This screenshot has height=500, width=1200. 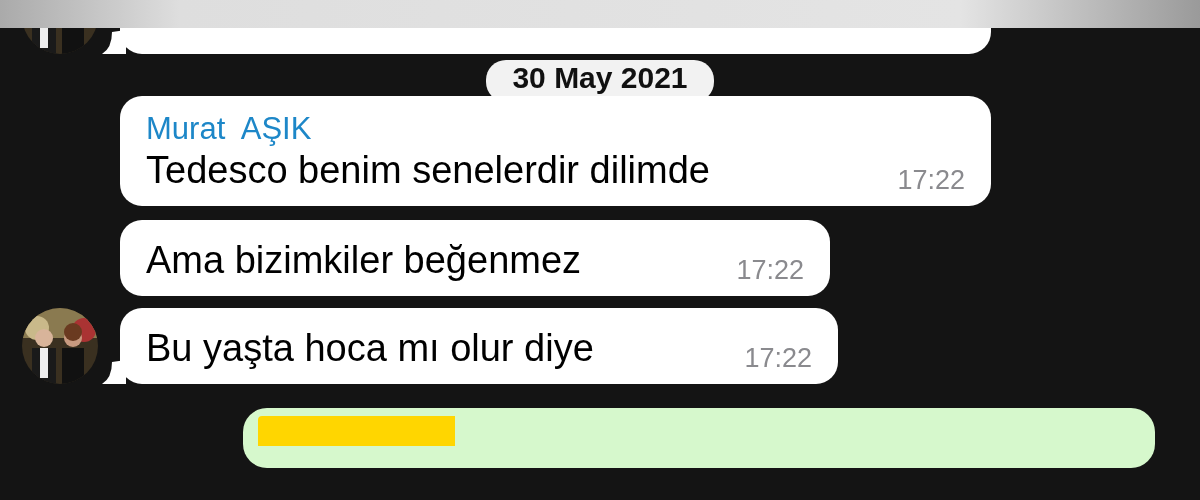 I want to click on message-text: Bu yaşta hoca mı olur diye, so click(x=370, y=348).